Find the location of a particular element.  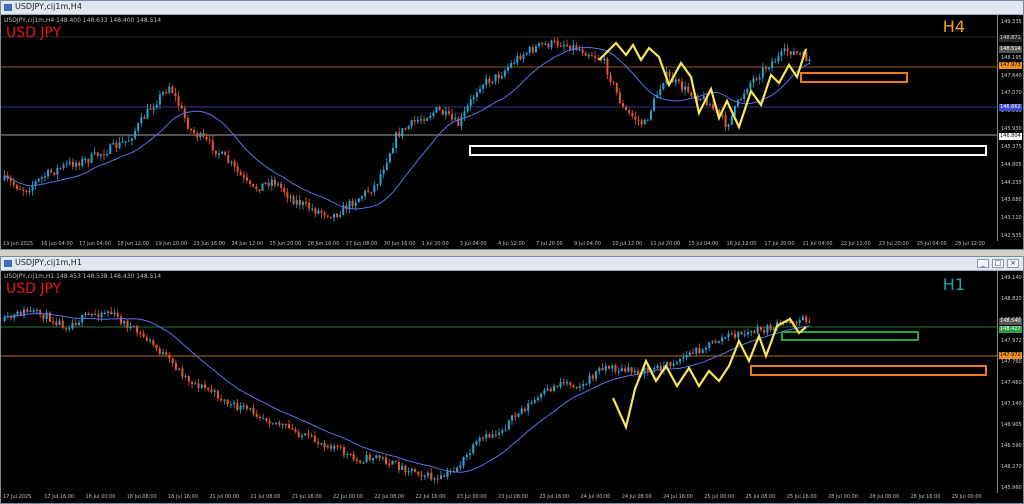

window-titlebar: USDJPY,cij1m,H1 _ □ × is located at coordinates (512, 264).